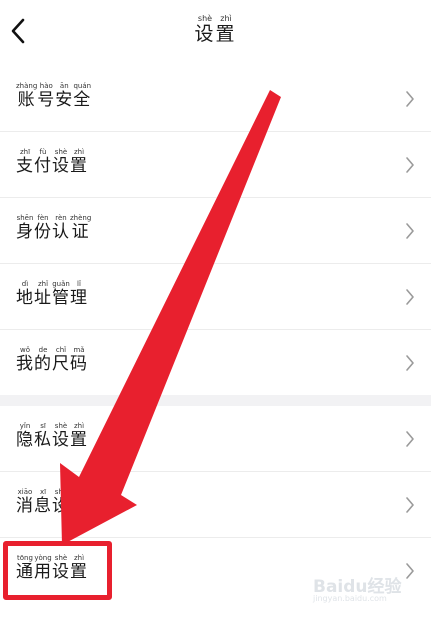 The height and width of the screenshot is (617, 431). Describe the element at coordinates (215, 400) in the screenshot. I see `section-divider` at that location.